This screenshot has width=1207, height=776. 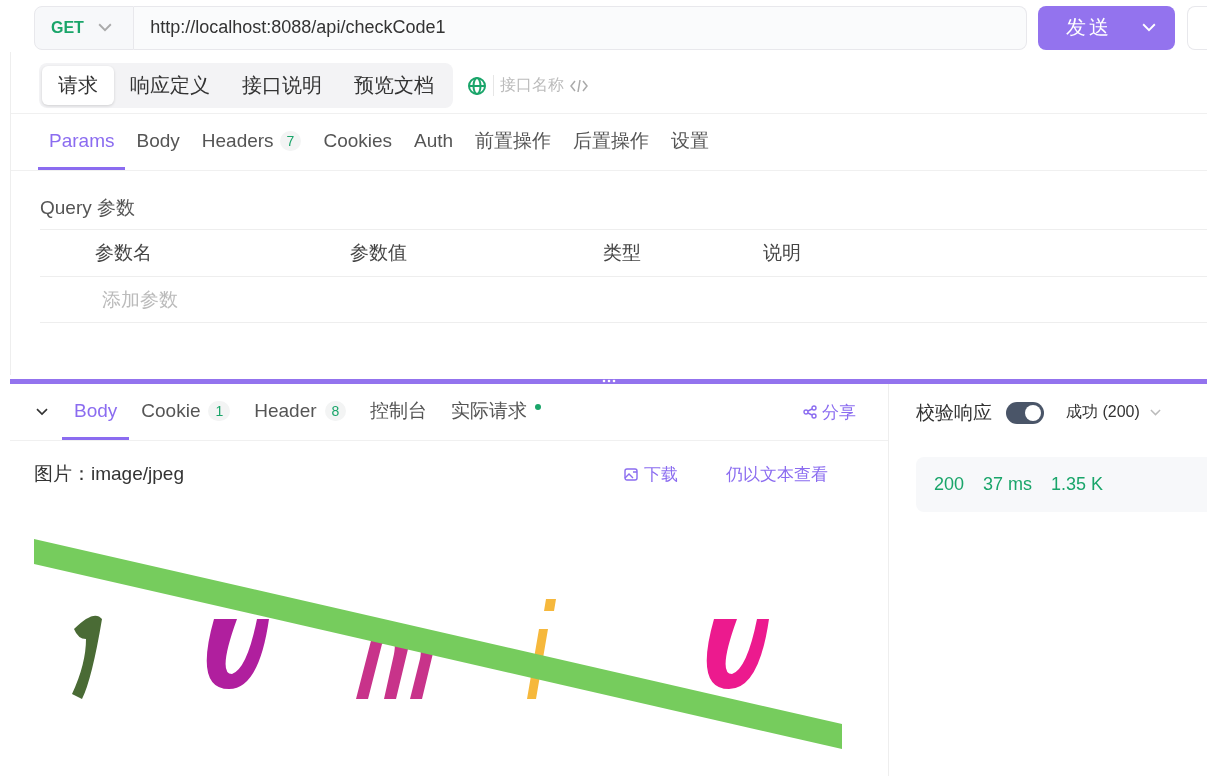 I want to click on code-icon, so click(x=579, y=85).